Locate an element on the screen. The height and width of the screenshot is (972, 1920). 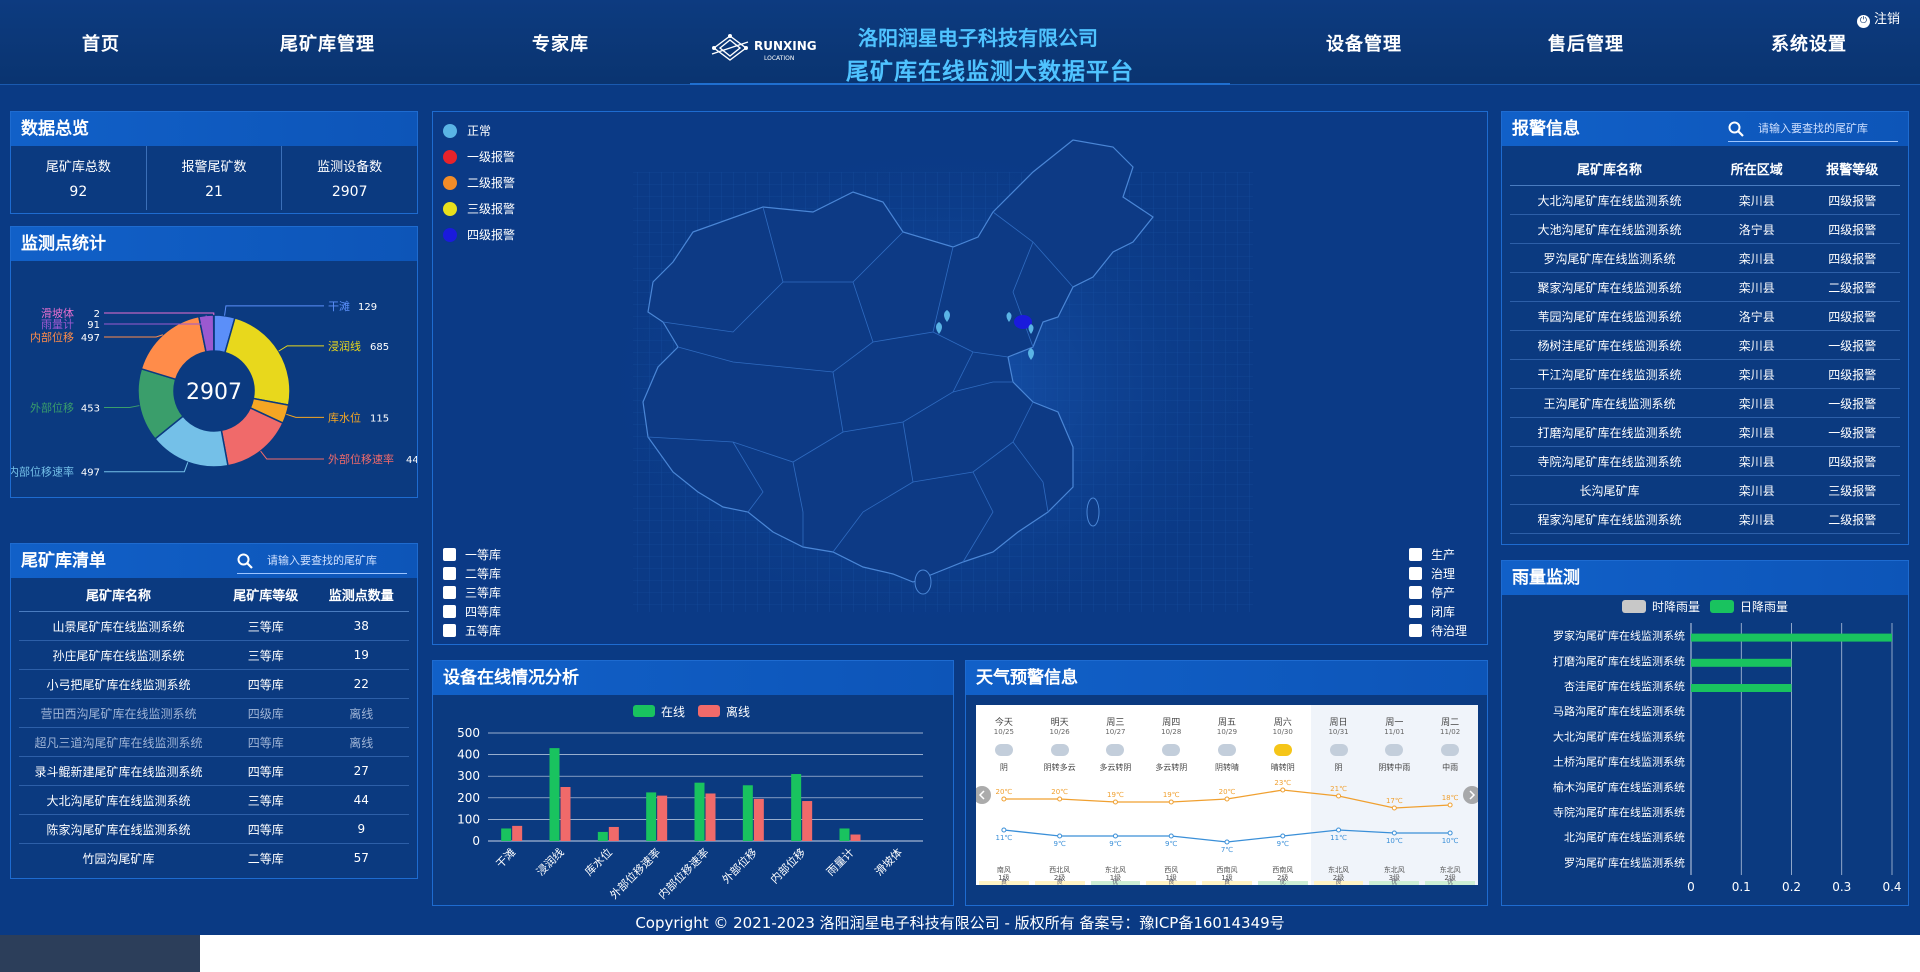
scroll-right-icon is located at coordinates (1470, 795).